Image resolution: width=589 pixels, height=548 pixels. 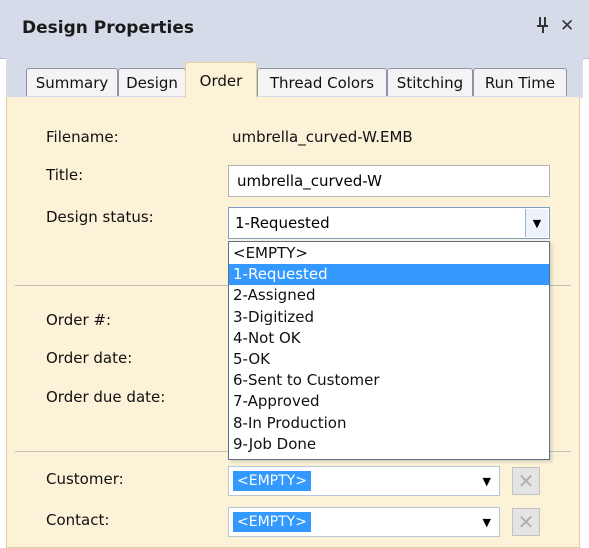 I want to click on dropdown-option: 5-OK, so click(x=389, y=359).